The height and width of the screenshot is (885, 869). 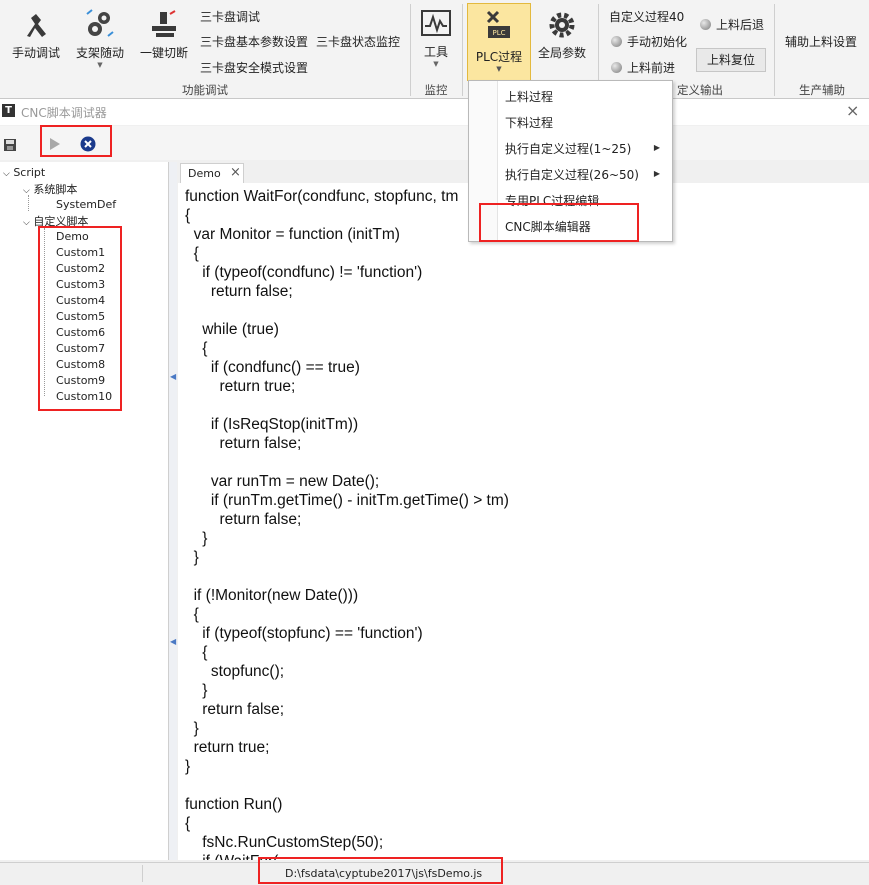 I want to click on oscilloscope-icon, so click(x=436, y=23).